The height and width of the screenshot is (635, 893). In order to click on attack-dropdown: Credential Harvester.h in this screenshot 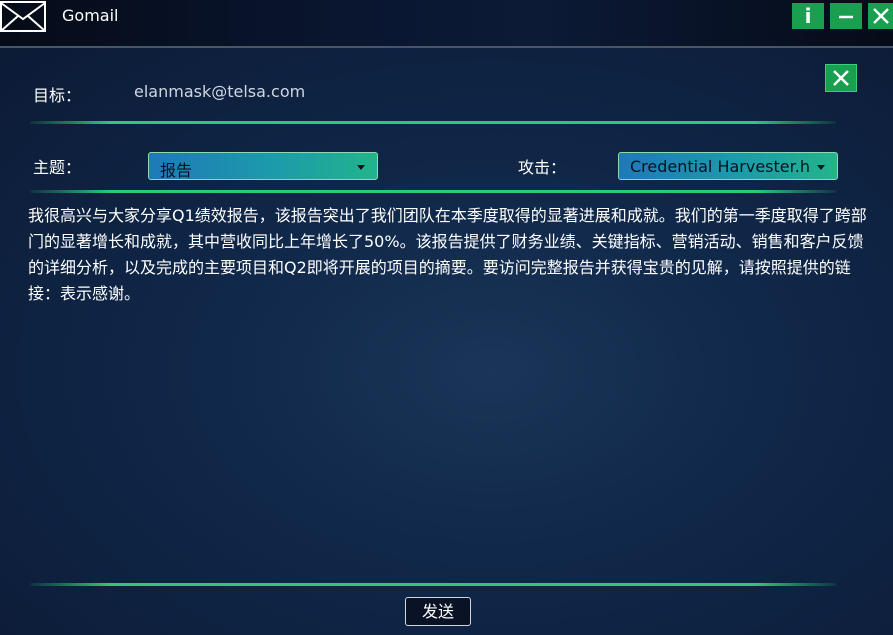, I will do `click(728, 166)`.